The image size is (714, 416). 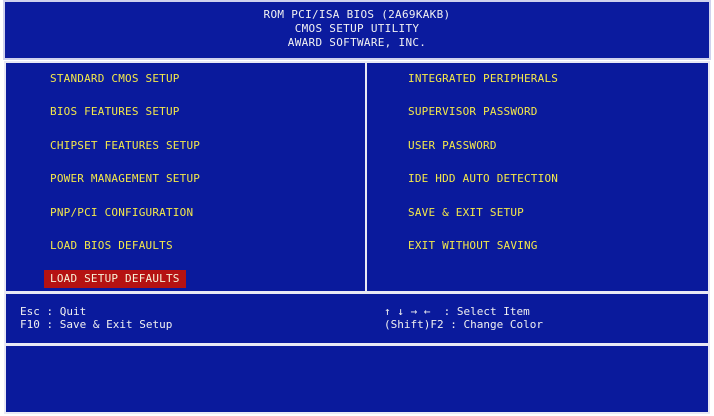 I want to click on menu-item-ide-hdd-auto-detection: IDE HDD AUTO DETECTION, so click(x=483, y=179).